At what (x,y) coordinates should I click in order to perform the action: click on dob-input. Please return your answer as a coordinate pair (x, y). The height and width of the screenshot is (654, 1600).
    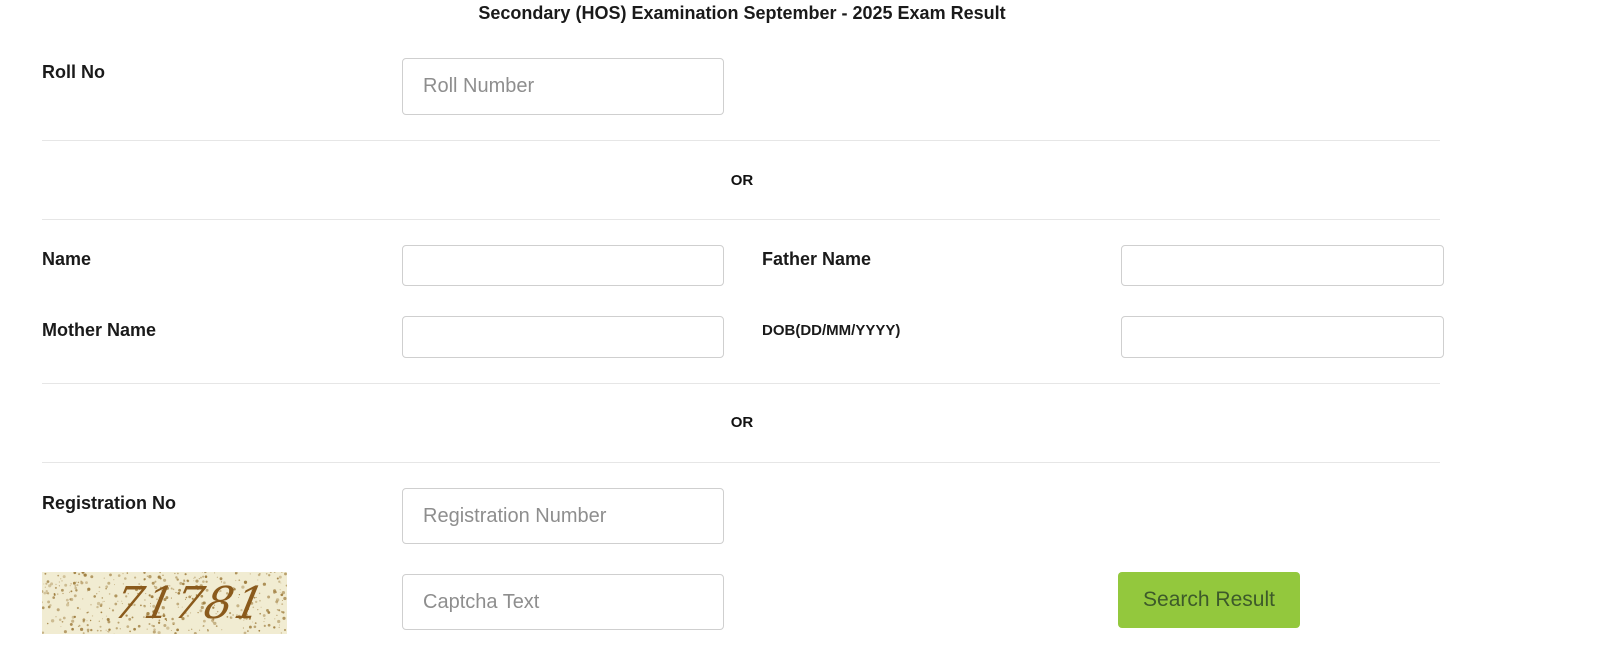
    Looking at the image, I should click on (1282, 337).